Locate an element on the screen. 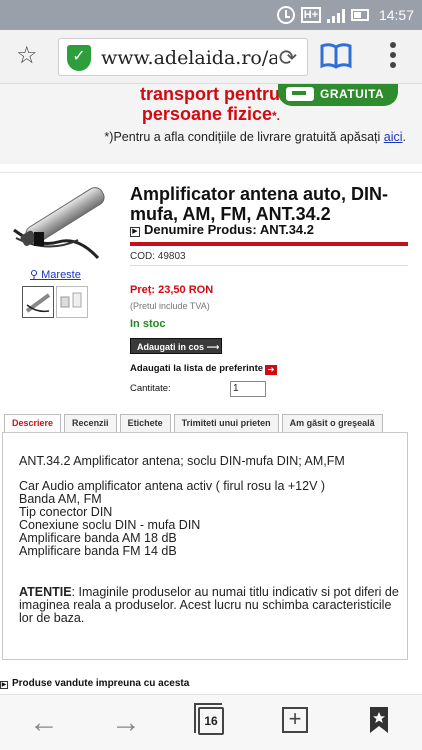  add-to-cart-button: Adaugati in cos ⟶ is located at coordinates (176, 346).